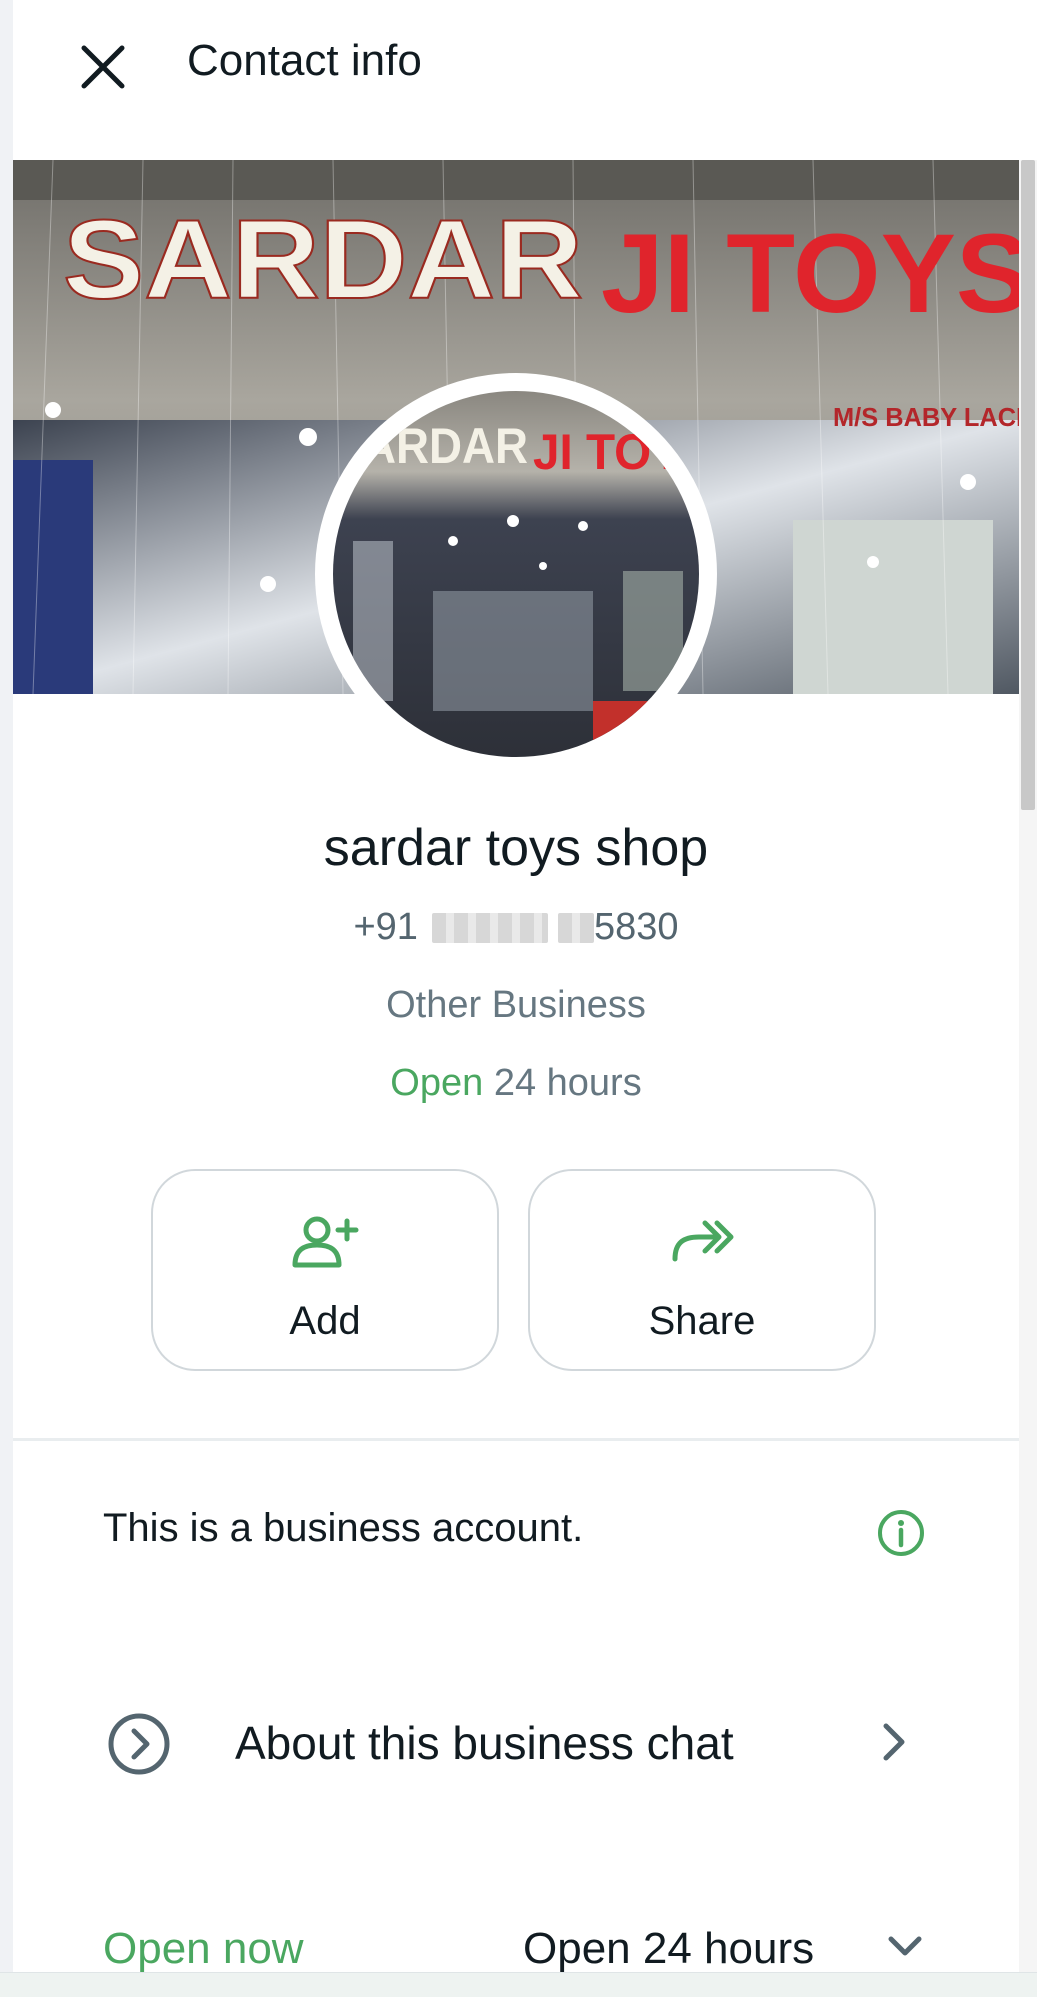 The height and width of the screenshot is (1997, 1037). Describe the element at coordinates (926, 417) in the screenshot. I see `cover-sign-subtext: M/S BABY LACE` at that location.